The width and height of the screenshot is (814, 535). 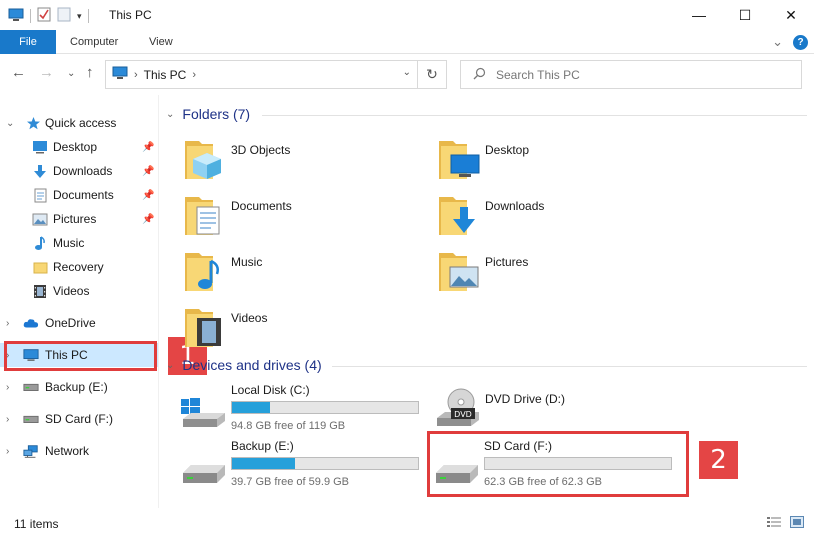 I want to click on sidebar-item-network: › Network, so click(x=79, y=451).